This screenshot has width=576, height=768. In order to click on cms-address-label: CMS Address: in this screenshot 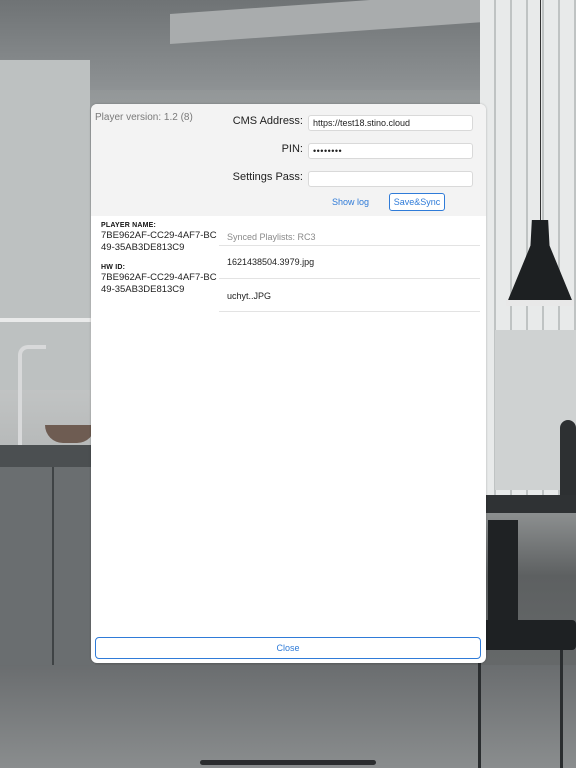, I will do `click(267, 121)`.